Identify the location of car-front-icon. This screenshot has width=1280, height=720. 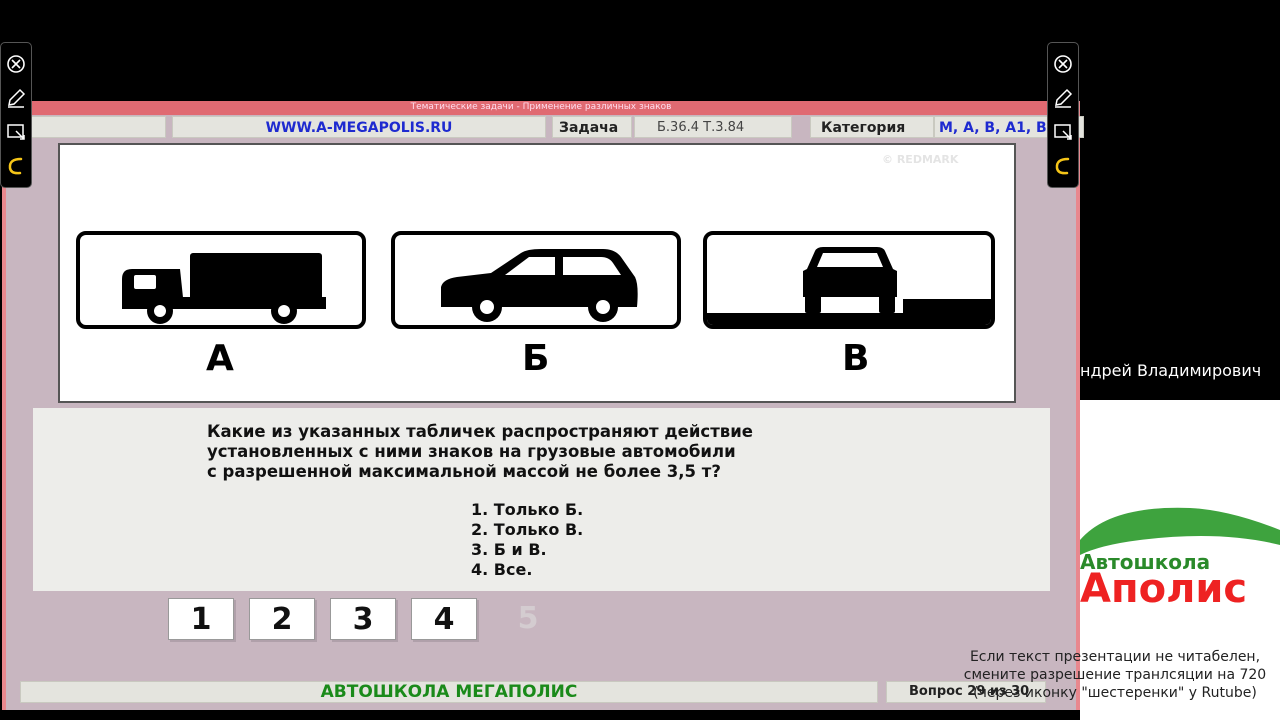
(849, 286).